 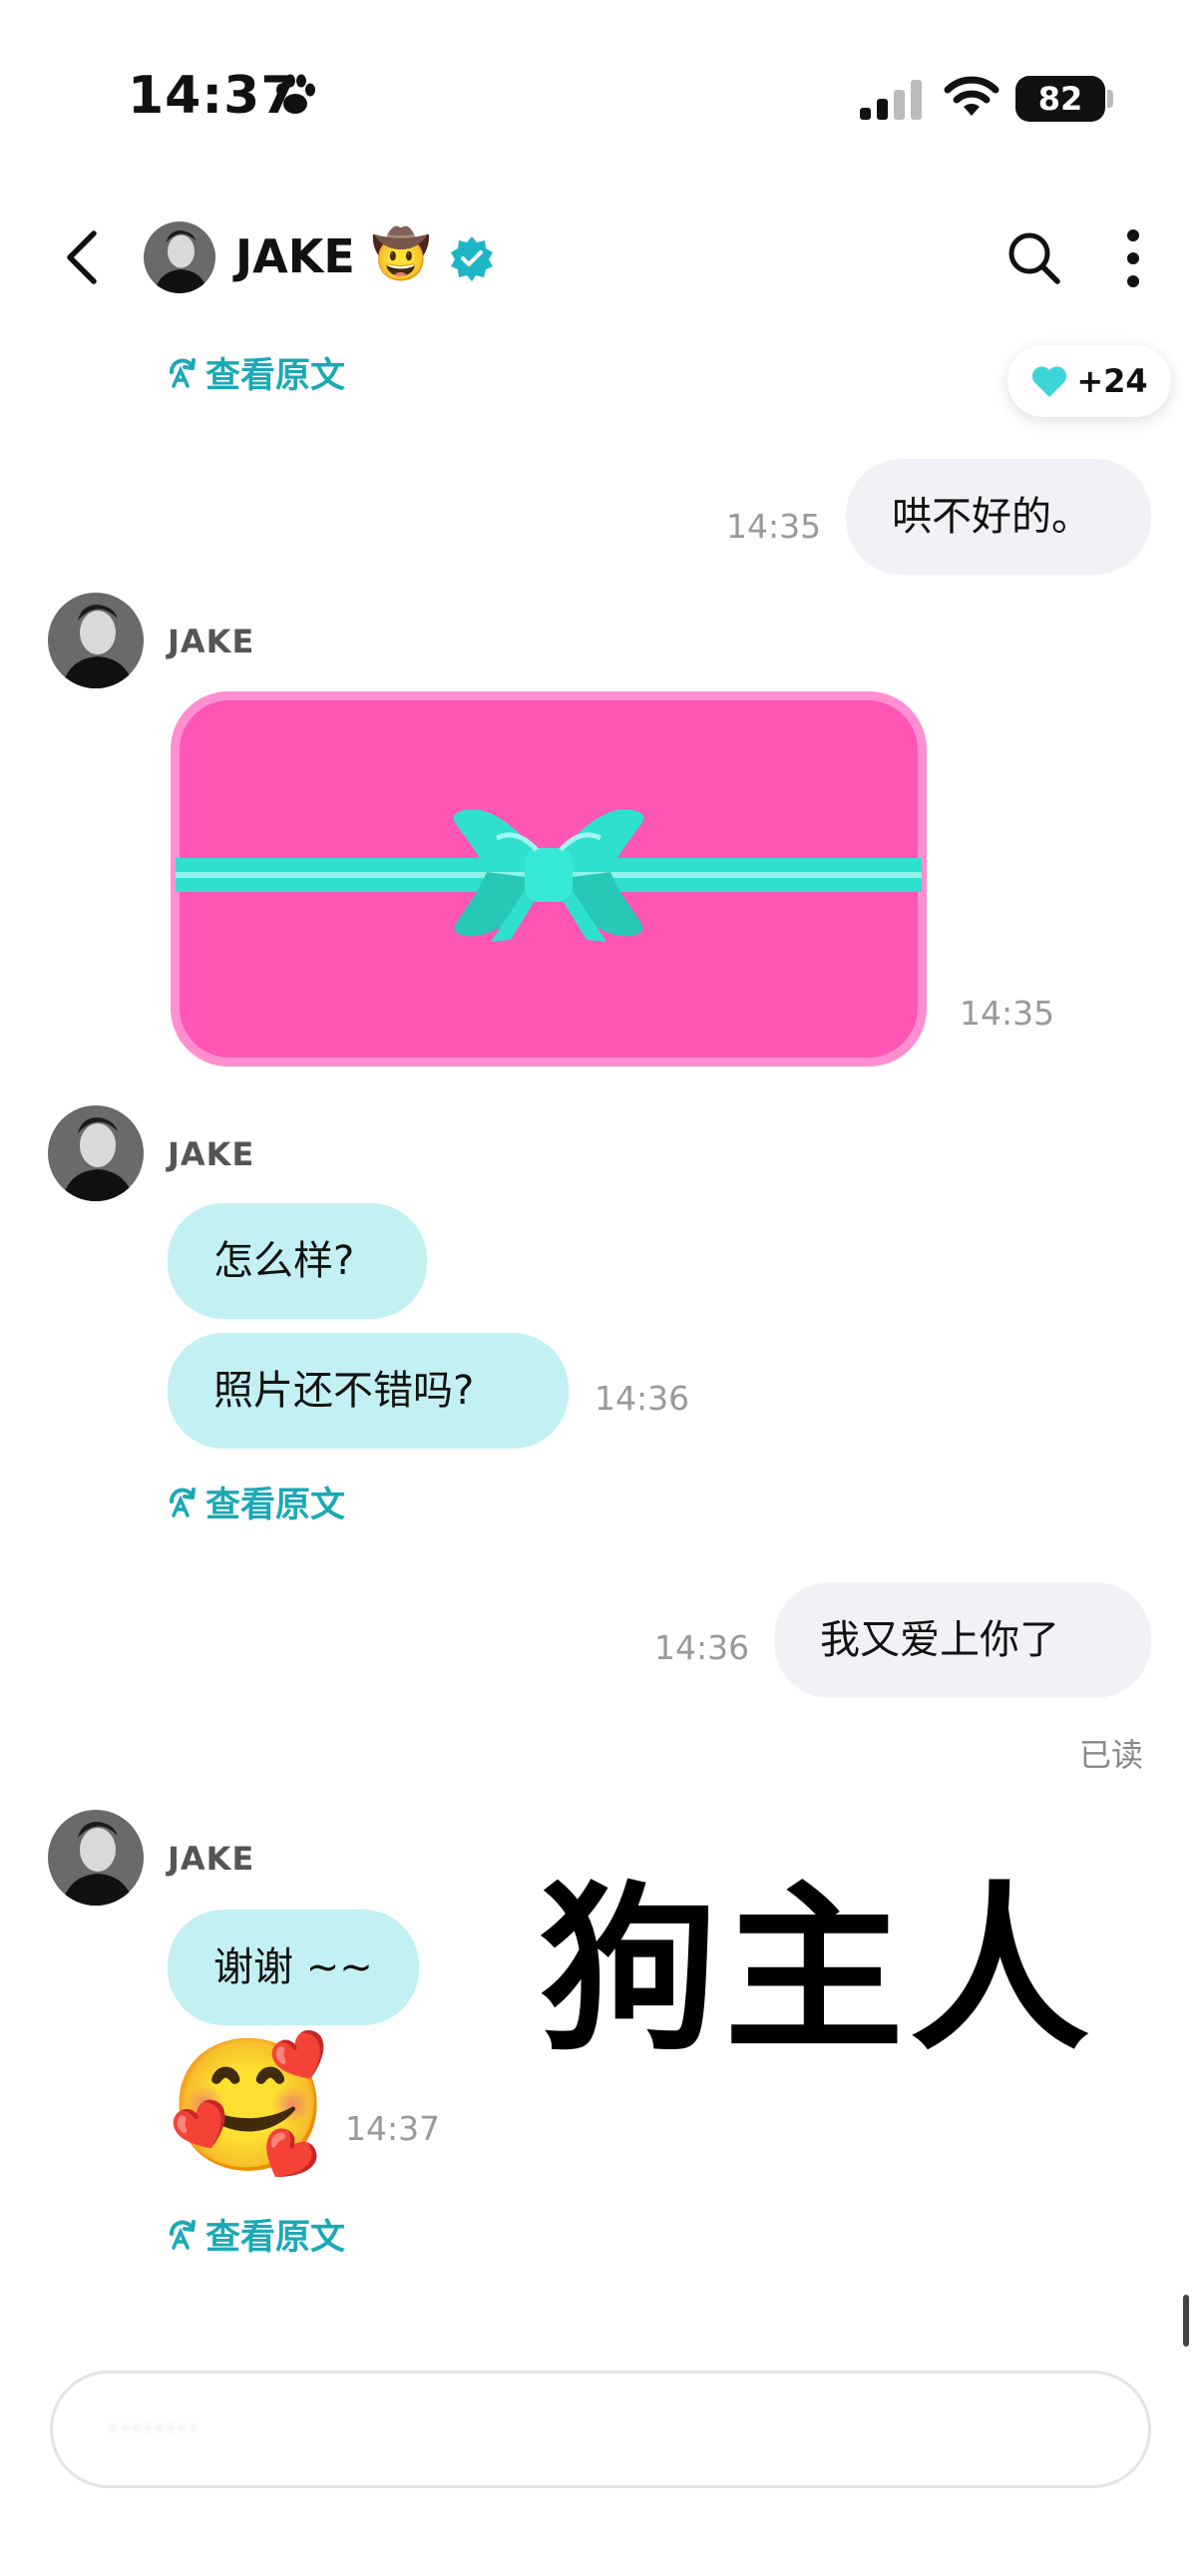 I want to click on wifi-icon, so click(x=972, y=96).